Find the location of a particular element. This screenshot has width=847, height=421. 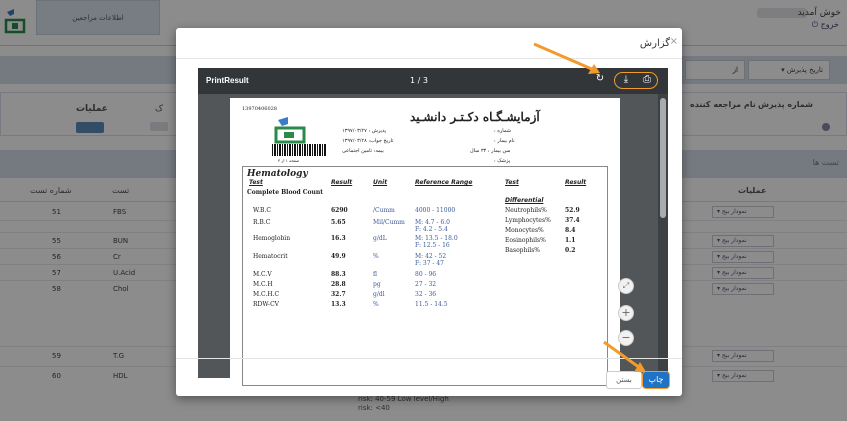

cbc-unit: g/dl is located at coordinates (379, 294).